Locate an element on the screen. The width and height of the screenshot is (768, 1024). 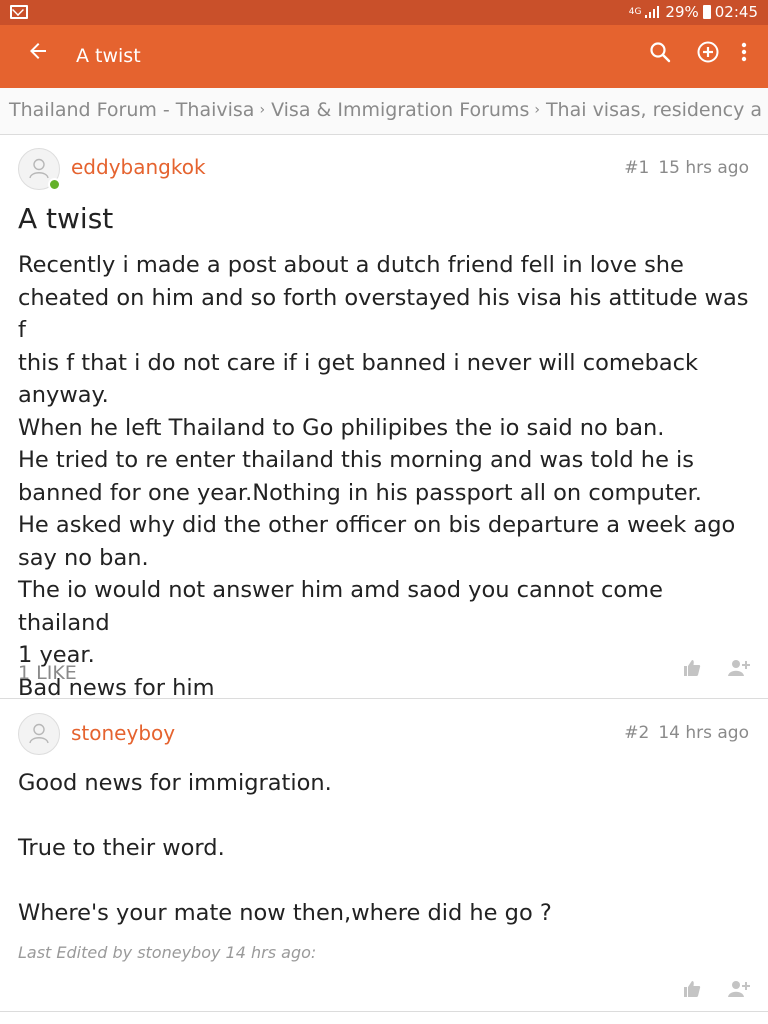
post-number: #2 is located at coordinates (636, 733).